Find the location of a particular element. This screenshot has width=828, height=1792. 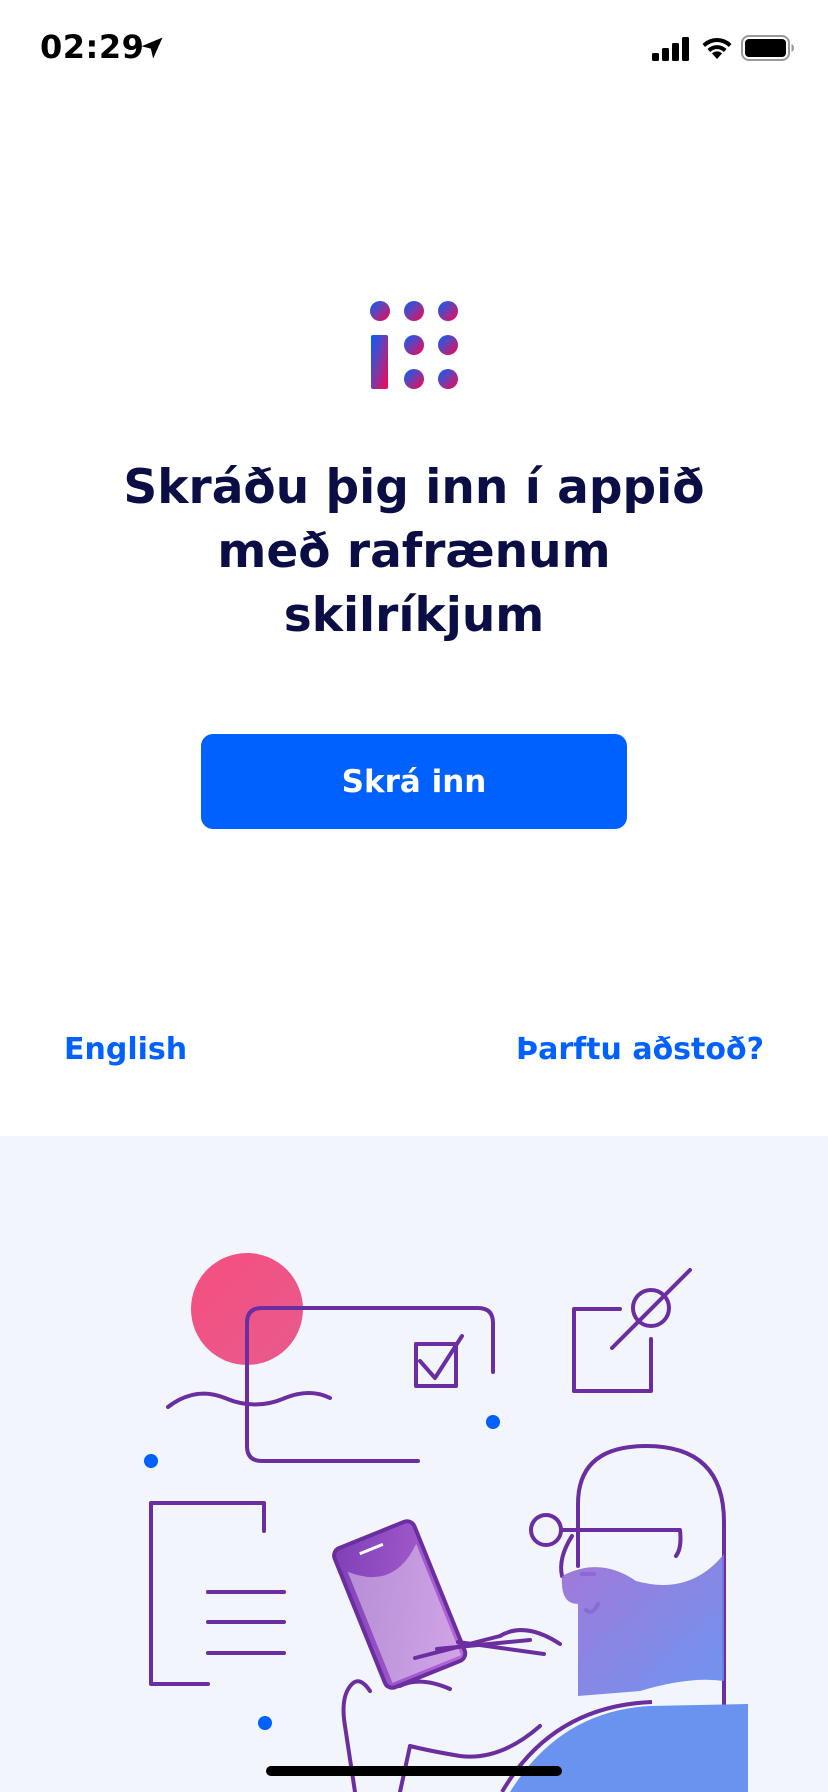

login-button: Skrá inn is located at coordinates (414, 781).